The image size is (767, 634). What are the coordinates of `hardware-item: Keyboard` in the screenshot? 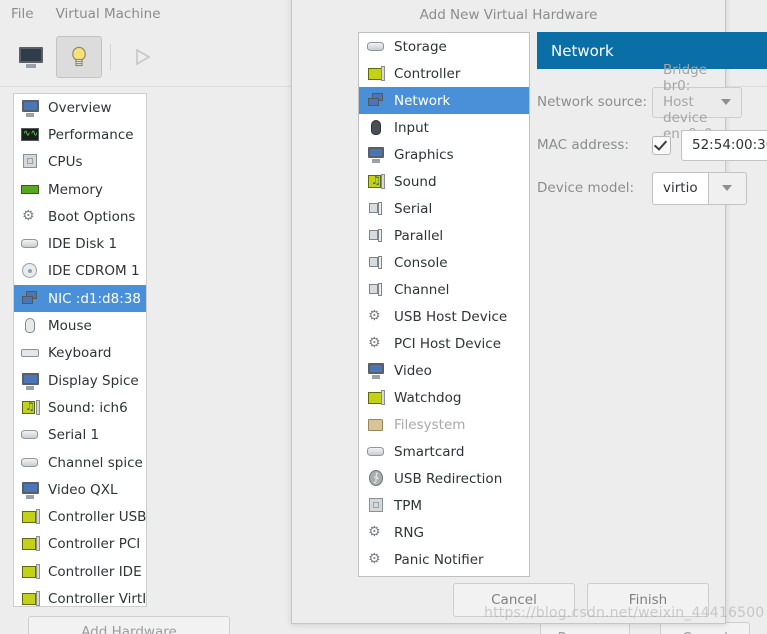 It's located at (80, 353).